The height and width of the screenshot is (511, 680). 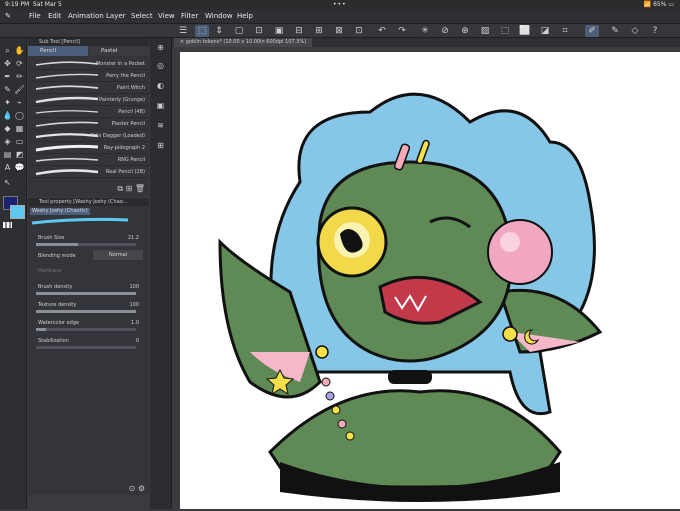 What do you see at coordinates (19, 50) in the screenshot?
I see `hand-icon: ✋` at bounding box center [19, 50].